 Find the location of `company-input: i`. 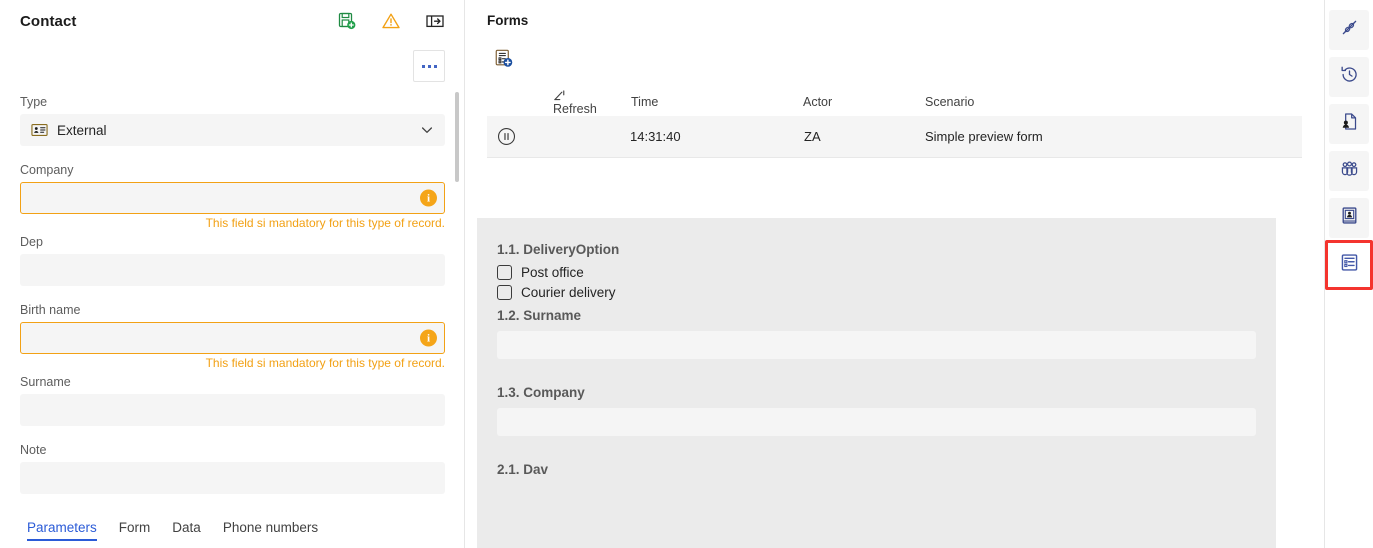

company-input: i is located at coordinates (232, 198).